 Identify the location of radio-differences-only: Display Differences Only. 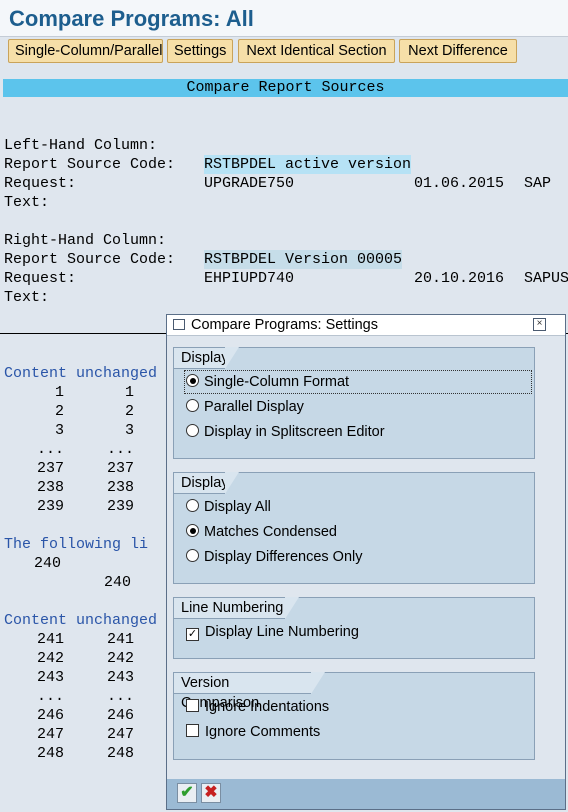
(274, 557).